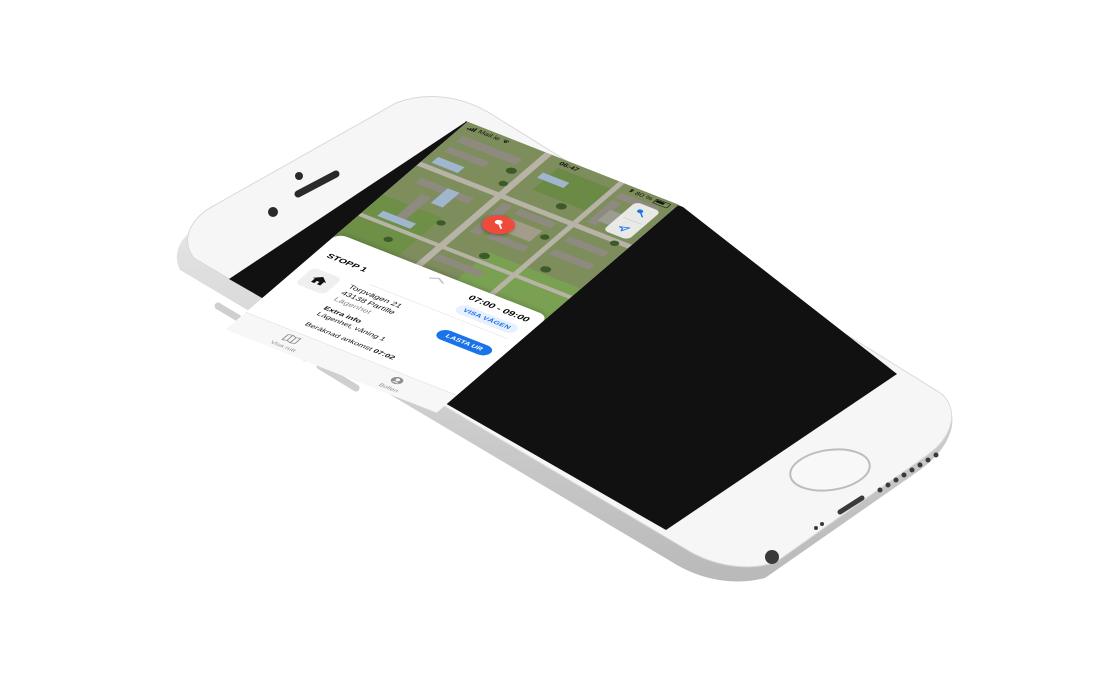 Image resolution: width=1120 pixels, height=674 pixels. What do you see at coordinates (772, 557) in the screenshot?
I see `headphone-jack` at bounding box center [772, 557].